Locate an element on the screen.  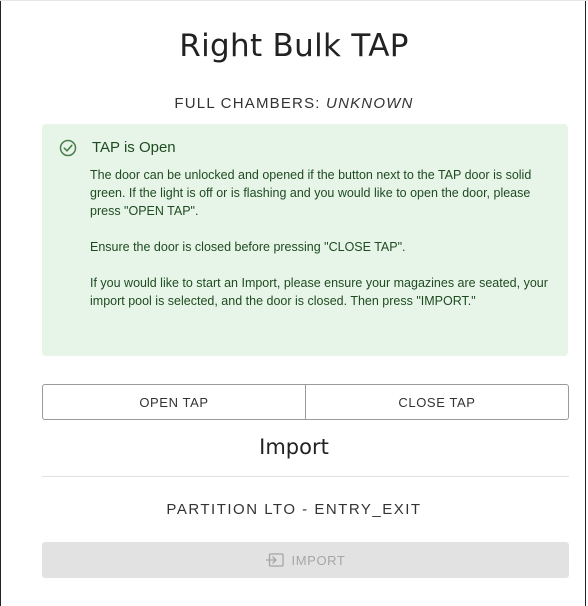
full-chambers-status: FULL CHAMBERS: UNKNOWN is located at coordinates (294, 103).